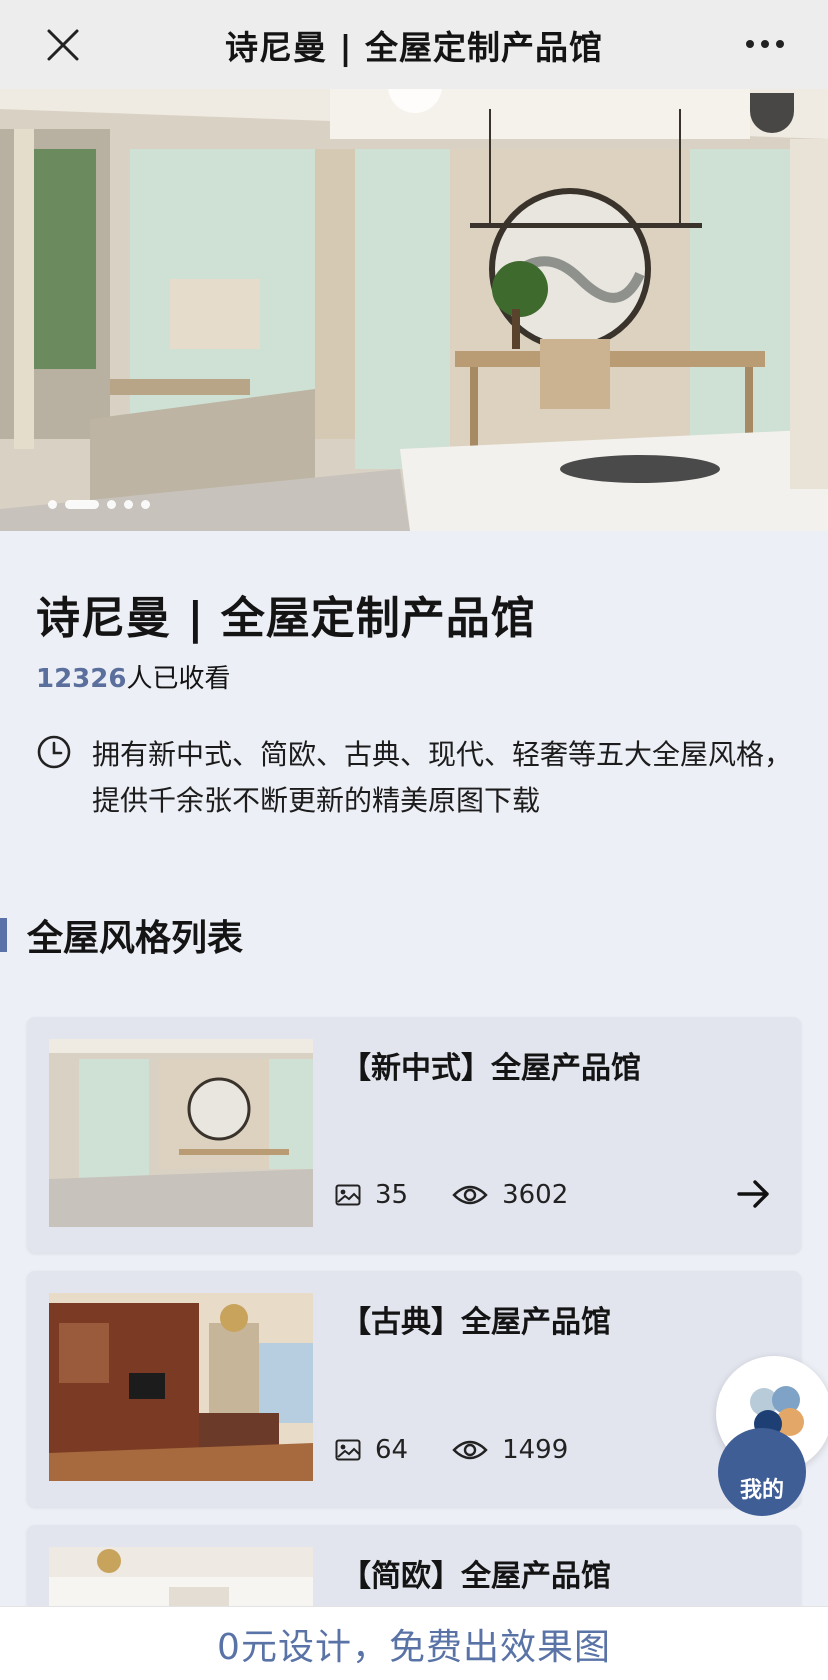  What do you see at coordinates (63, 45) in the screenshot?
I see `close-icon` at bounding box center [63, 45].